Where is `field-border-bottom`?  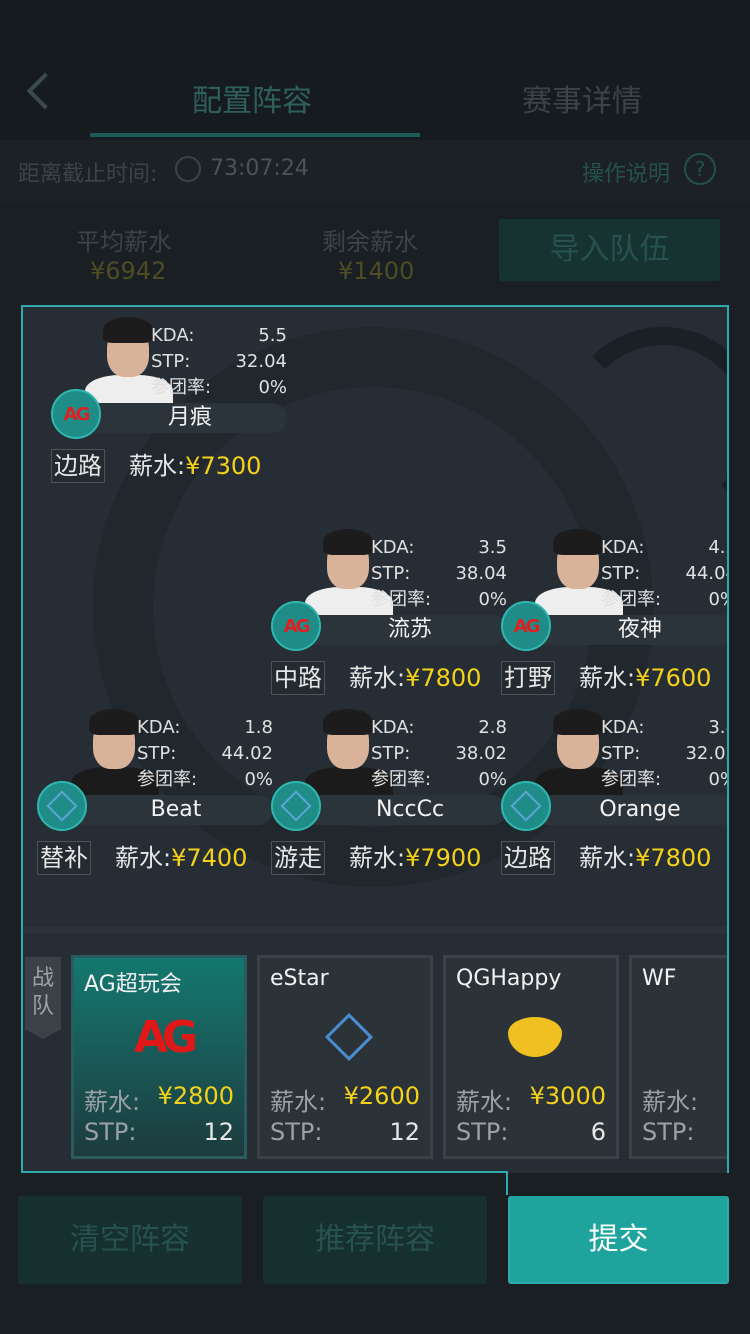
field-border-bottom is located at coordinates (264, 1172).